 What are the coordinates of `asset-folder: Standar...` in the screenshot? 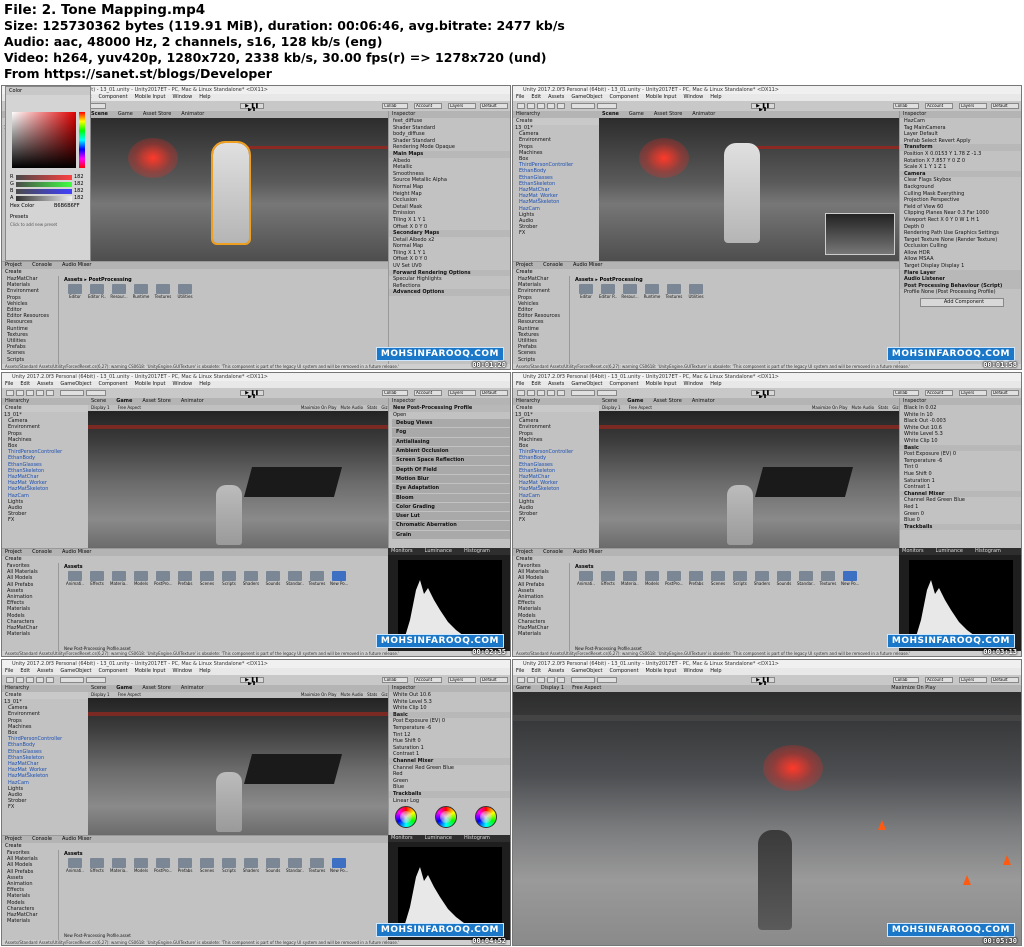 It's located at (806, 578).